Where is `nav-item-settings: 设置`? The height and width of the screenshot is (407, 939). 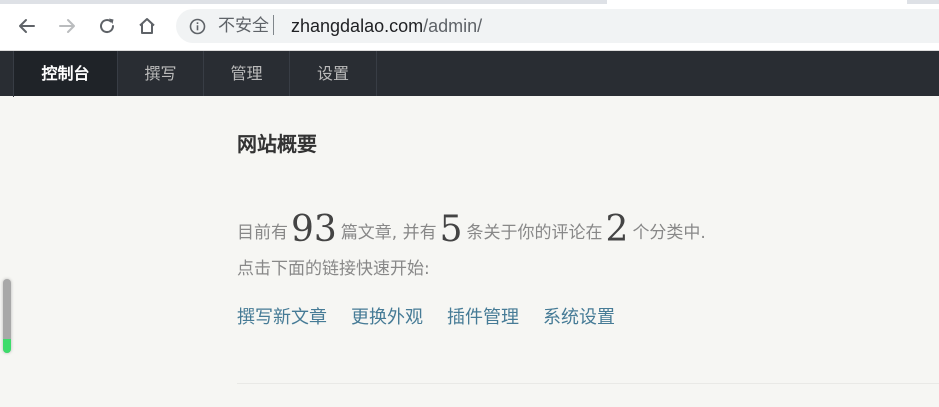
nav-item-settings: 设置 is located at coordinates (333, 73).